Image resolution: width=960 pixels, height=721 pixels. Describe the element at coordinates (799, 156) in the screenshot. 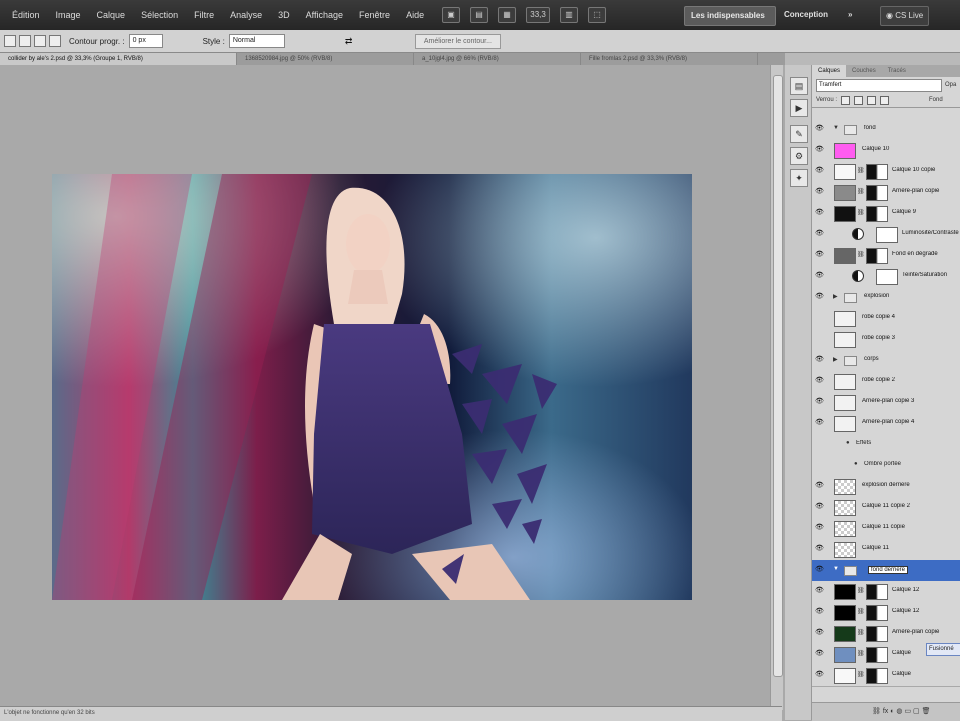

I see `clone-source-icon: ⚙` at that location.